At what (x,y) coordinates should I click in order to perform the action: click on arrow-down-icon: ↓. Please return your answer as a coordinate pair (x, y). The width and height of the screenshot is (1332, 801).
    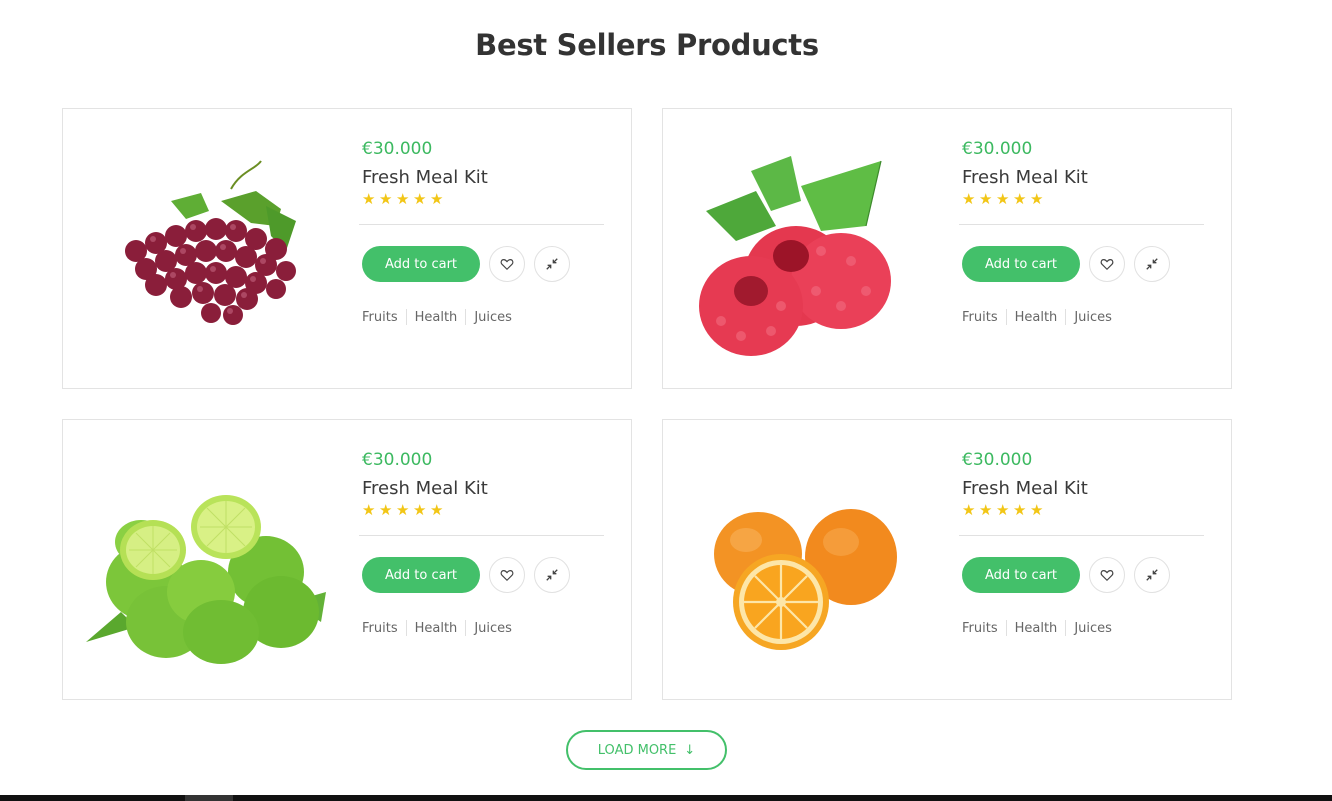
    Looking at the image, I should click on (690, 750).